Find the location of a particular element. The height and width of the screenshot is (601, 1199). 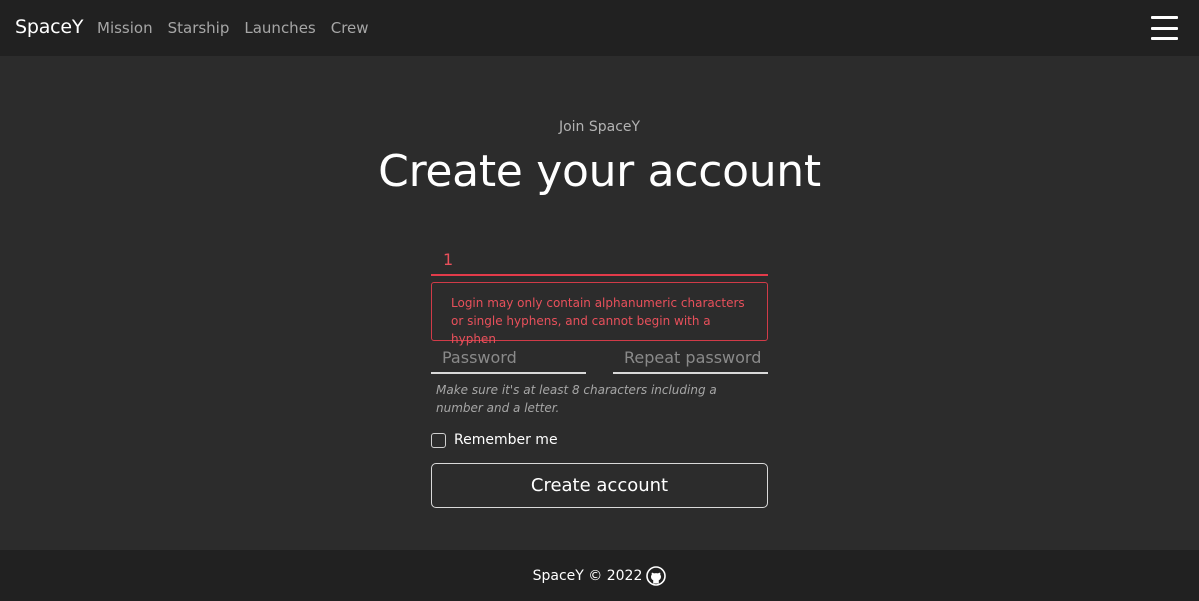

nav-links: Mission Starship Launches Crew is located at coordinates (240, 28).